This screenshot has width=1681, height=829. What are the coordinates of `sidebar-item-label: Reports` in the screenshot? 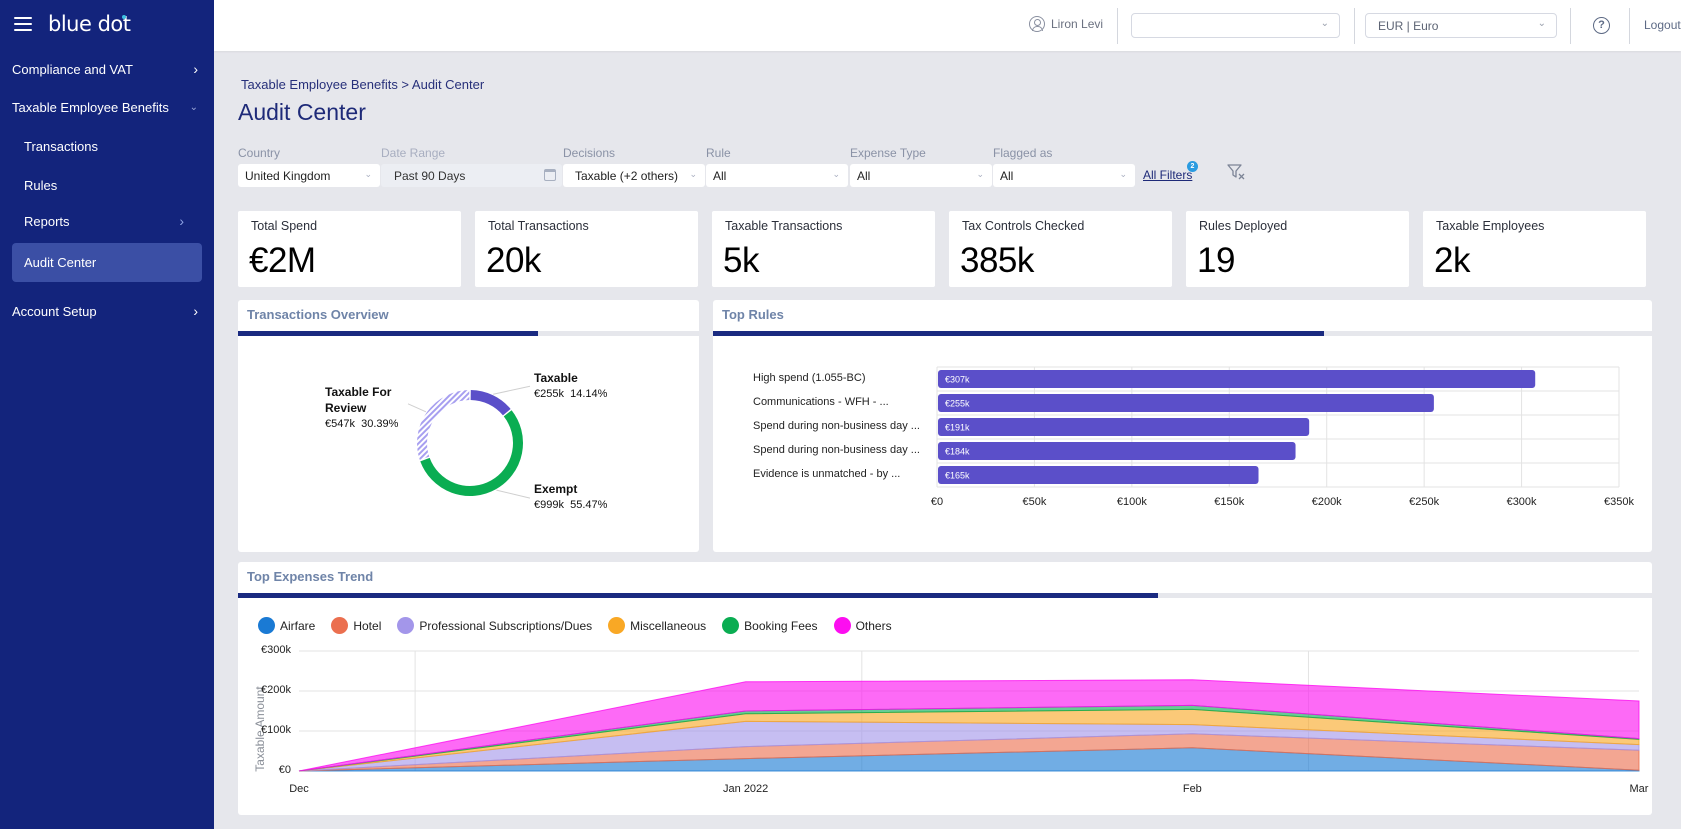 It's located at (47, 221).